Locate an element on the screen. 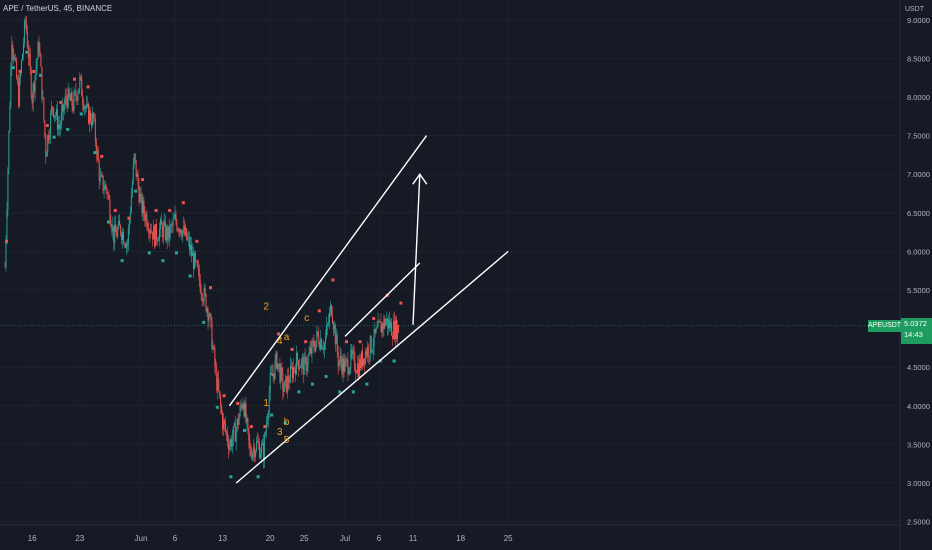 The height and width of the screenshot is (550, 932). y-tick-label: 8.0000 is located at coordinates (918, 97).